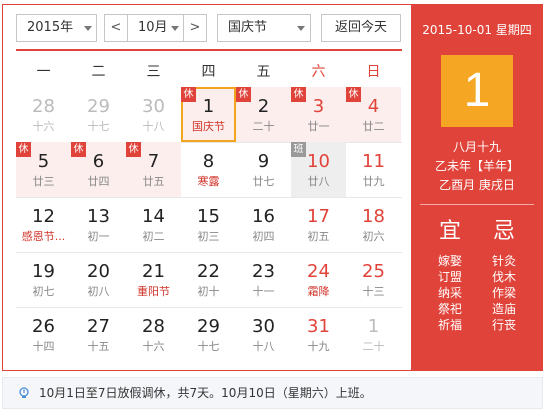 This screenshot has width=546, height=414. What do you see at coordinates (43, 346) in the screenshot?
I see `lunar-label: 十四` at bounding box center [43, 346].